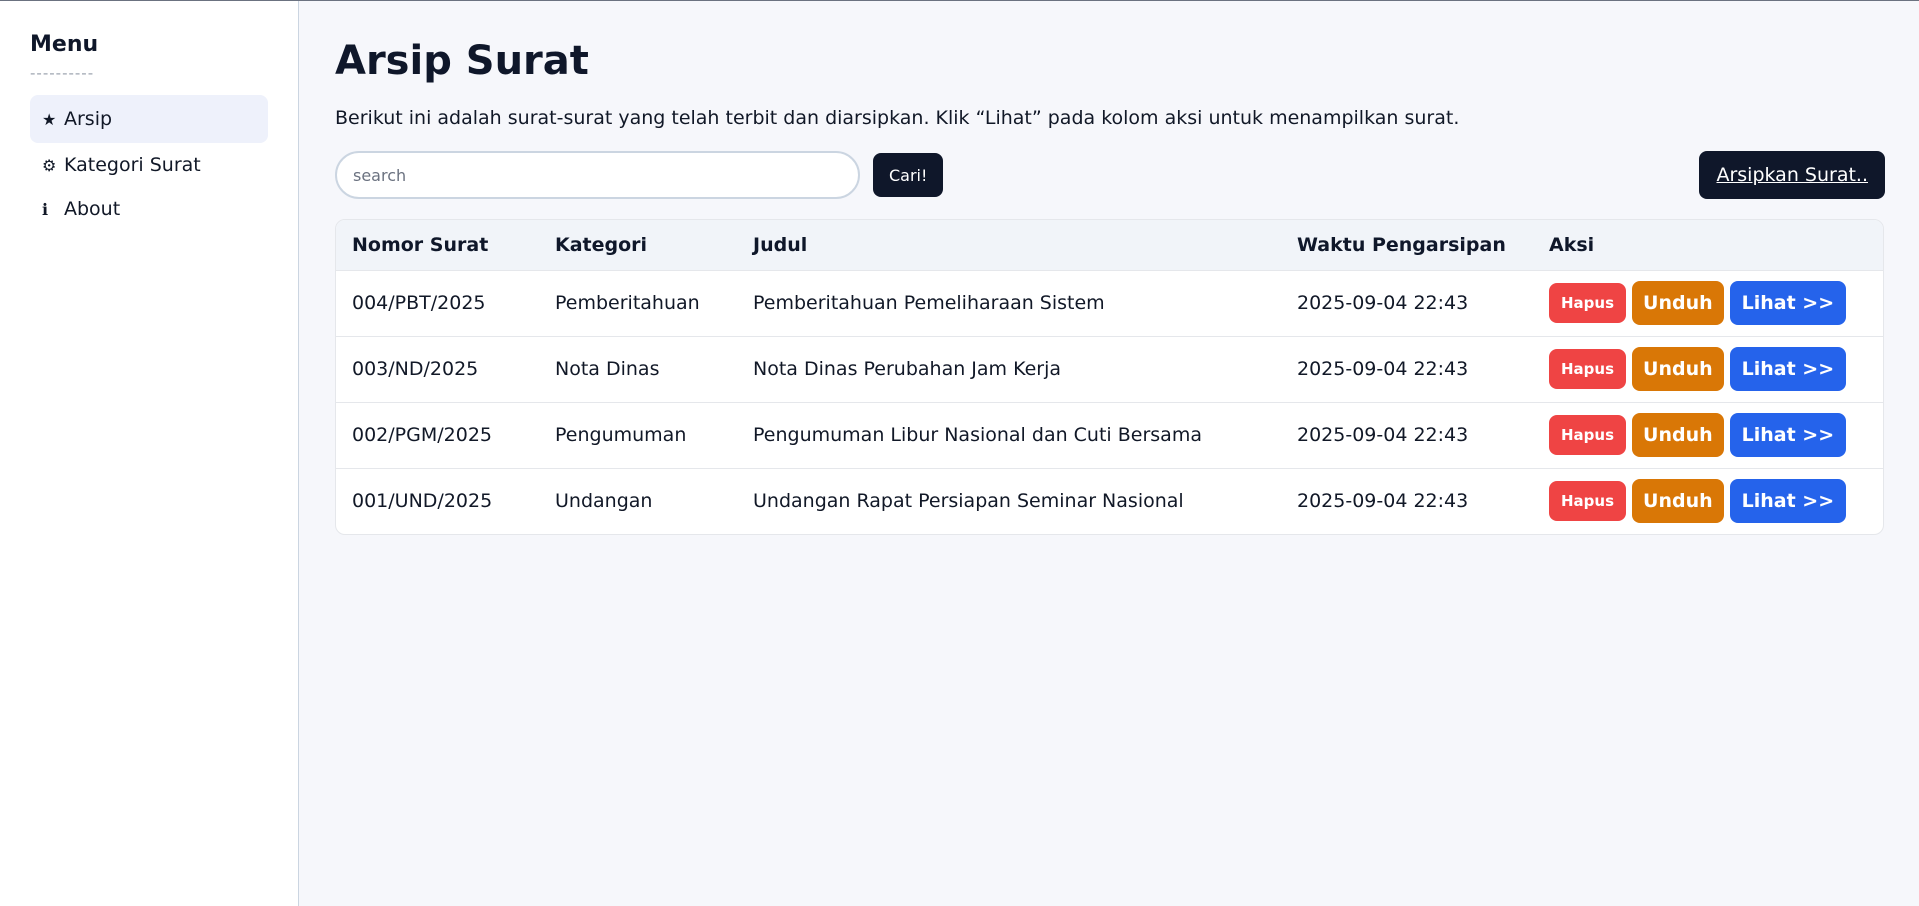 The height and width of the screenshot is (906, 1919). Describe the element at coordinates (149, 209) in the screenshot. I see `sidebar-item-about: ℹ About` at that location.